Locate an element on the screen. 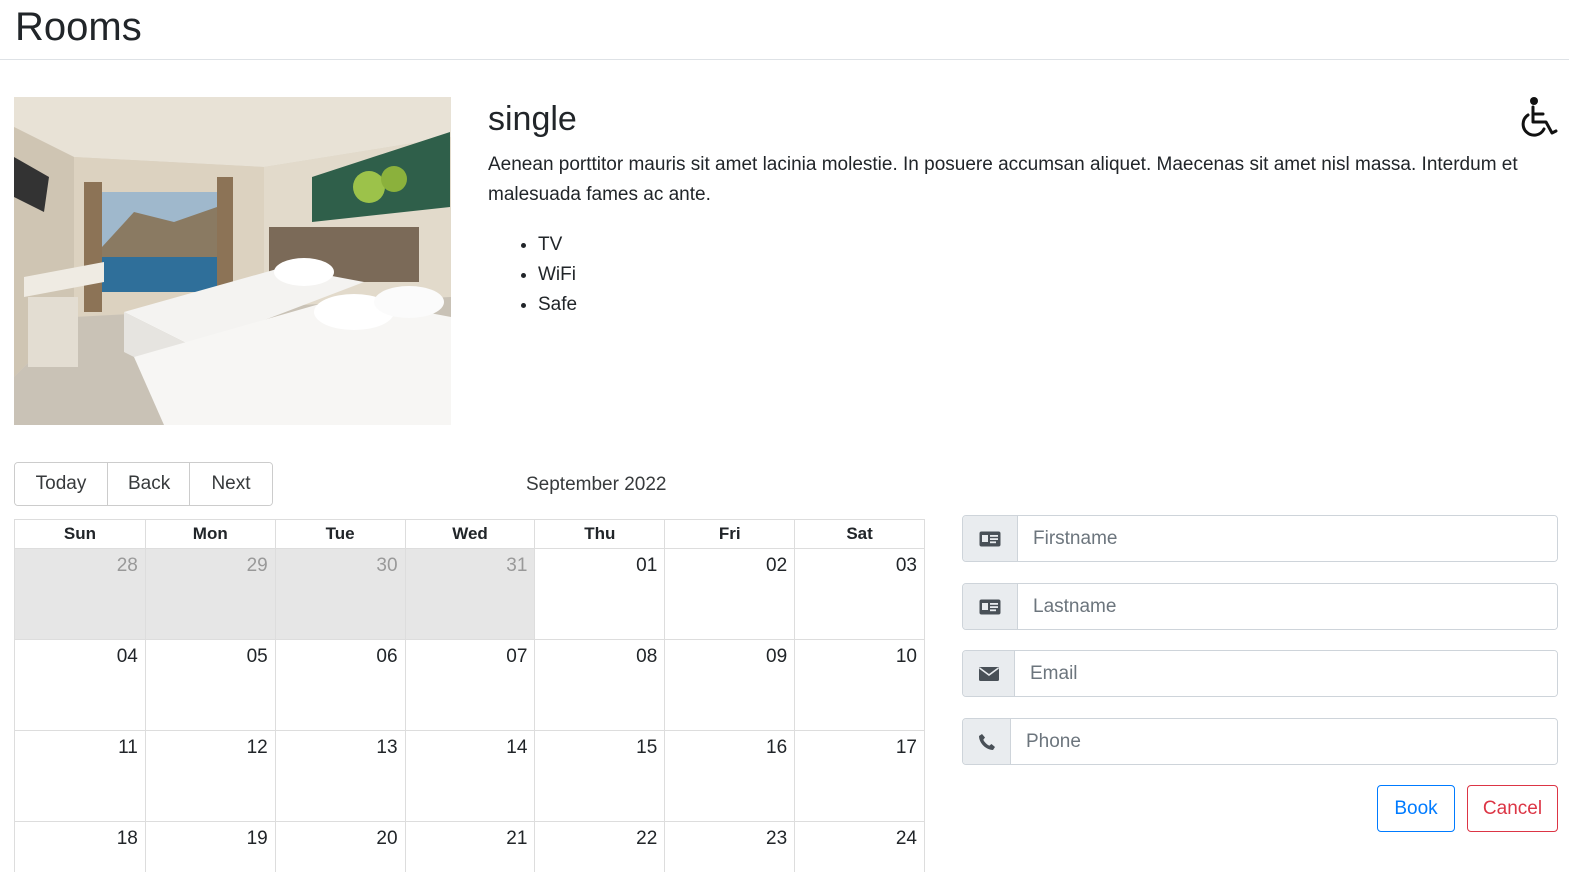 The width and height of the screenshot is (1569, 872). calendar-day-cell-off-range: 30 is located at coordinates (339, 594).